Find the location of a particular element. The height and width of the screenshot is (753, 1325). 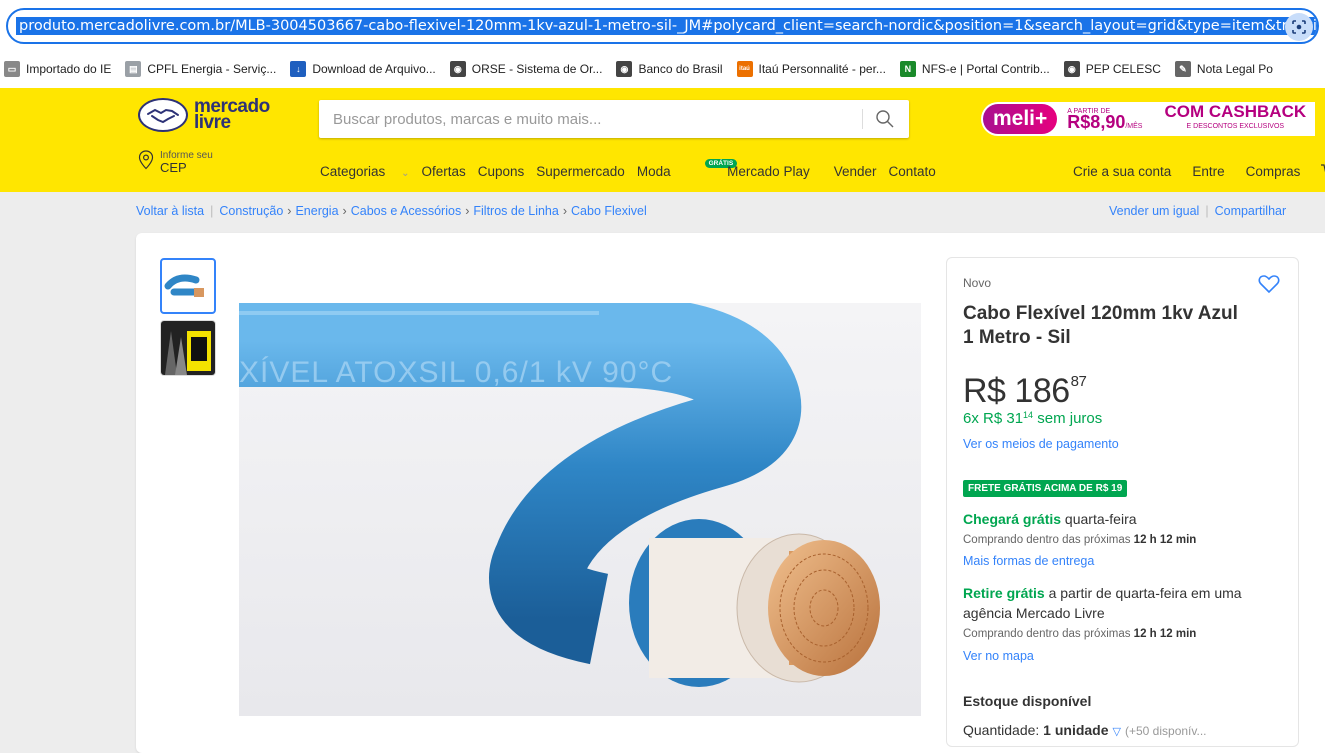

delivery-info: Chegará grátis quarta-feira is located at coordinates (1123, 519).